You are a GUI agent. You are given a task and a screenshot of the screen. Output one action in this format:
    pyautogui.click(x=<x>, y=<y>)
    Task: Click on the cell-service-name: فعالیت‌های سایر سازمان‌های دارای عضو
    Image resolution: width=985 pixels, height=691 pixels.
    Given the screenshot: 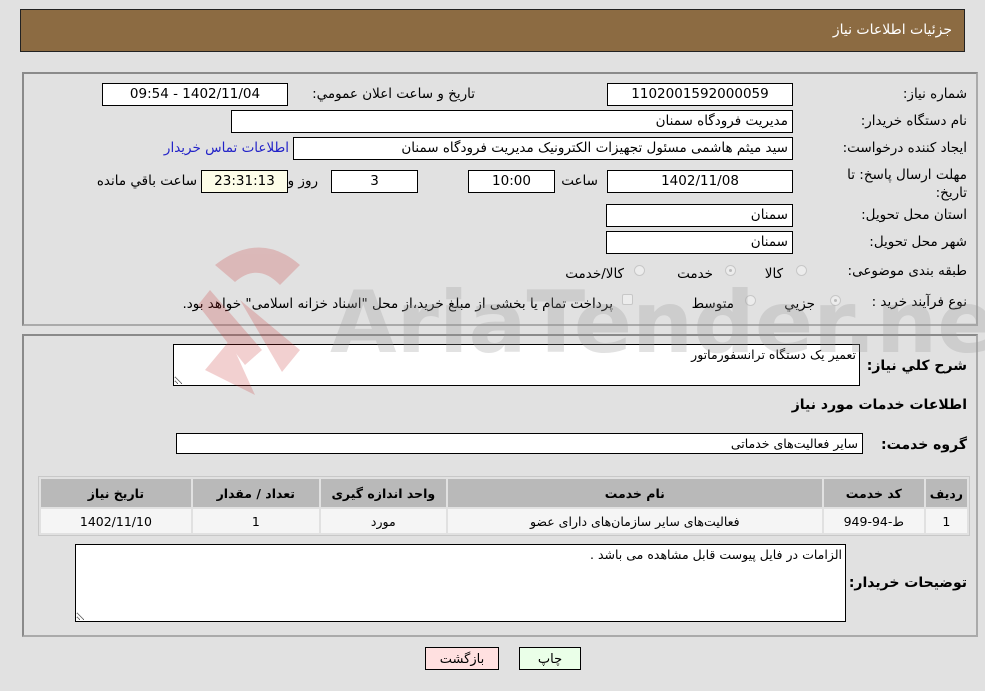 What is the action you would take?
    pyautogui.click(x=634, y=521)
    